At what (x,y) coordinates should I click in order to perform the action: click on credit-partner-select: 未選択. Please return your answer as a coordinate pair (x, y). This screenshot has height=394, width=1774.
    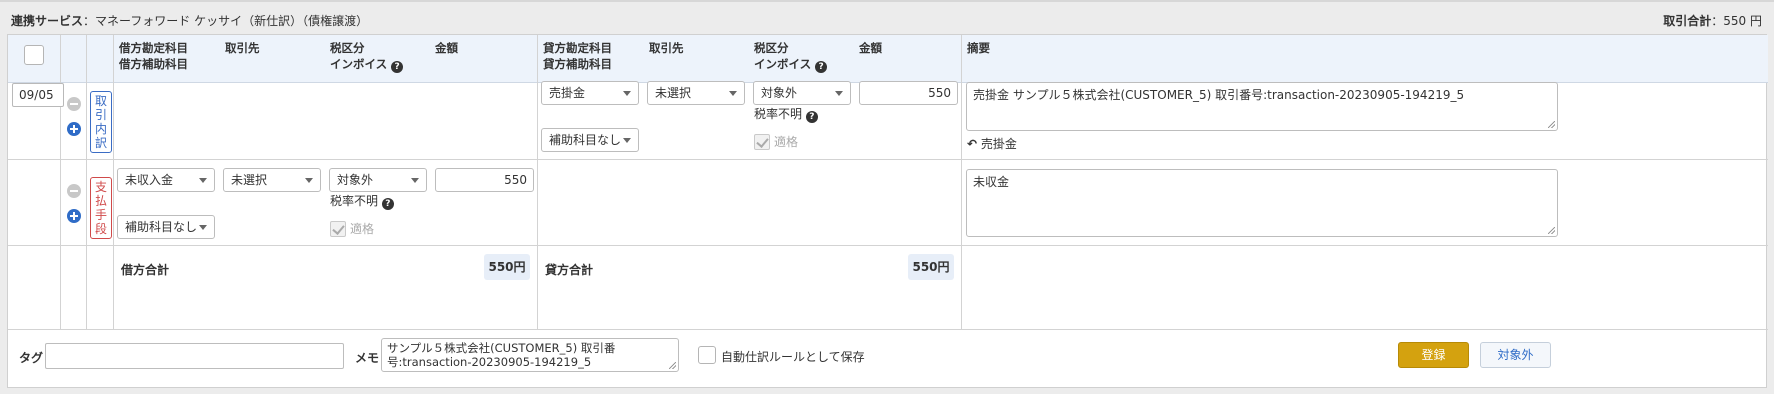
    Looking at the image, I should click on (696, 93).